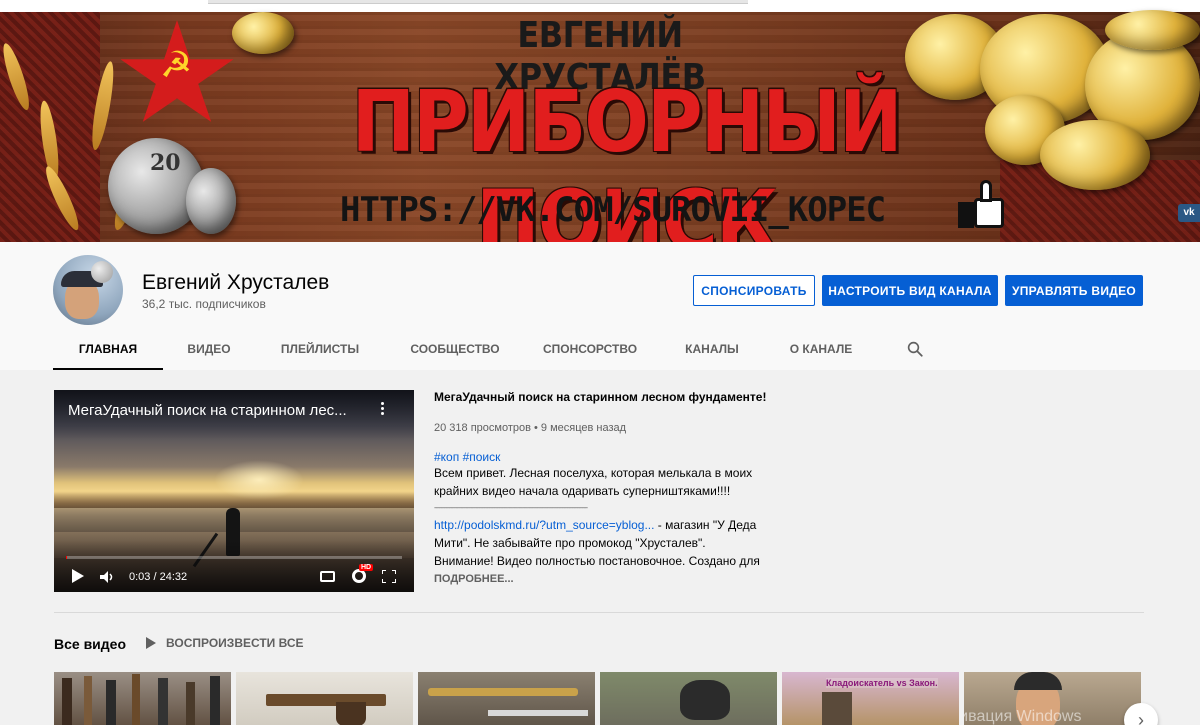 Image resolution: width=1200 pixels, height=725 pixels. What do you see at coordinates (478, 2) in the screenshot?
I see `address-bar-edge` at bounding box center [478, 2].